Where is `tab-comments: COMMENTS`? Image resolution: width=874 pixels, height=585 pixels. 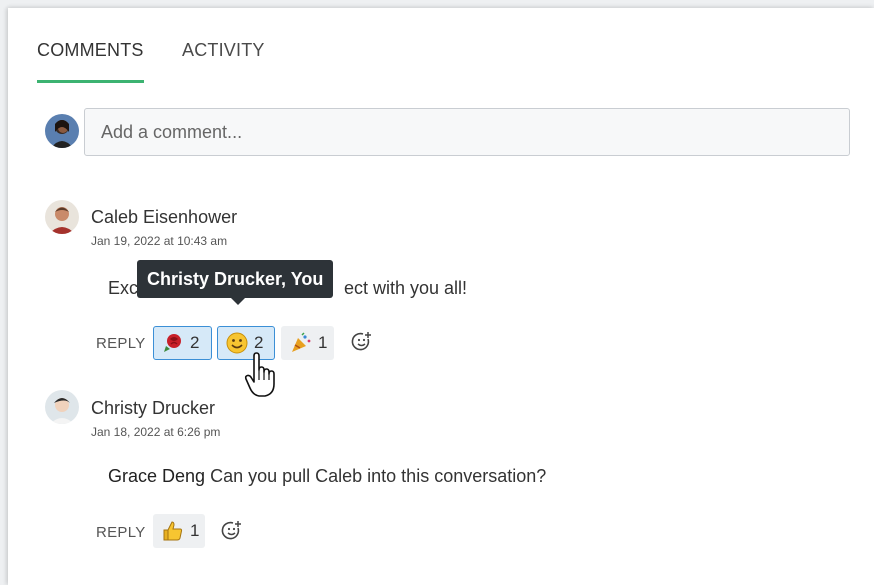 tab-comments: COMMENTS is located at coordinates (90, 61).